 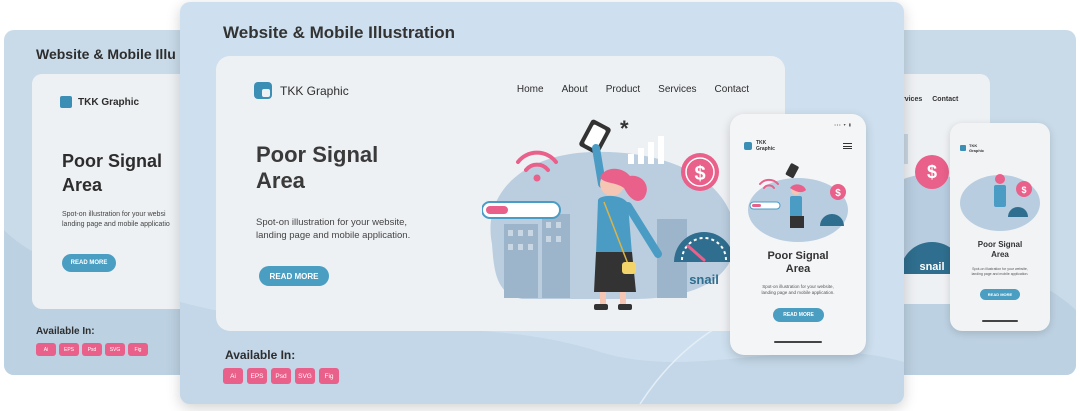 I want to click on card-title: Website & Mobile Illu, so click(x=106, y=54).